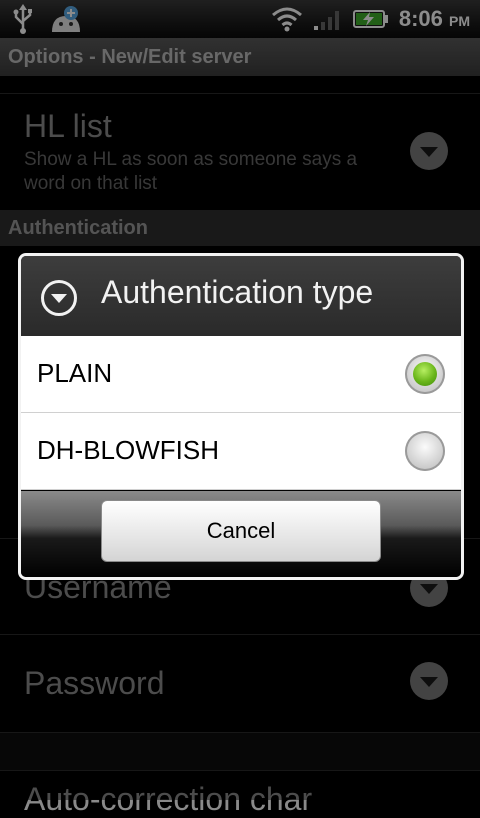  I want to click on option-label: PLAIN, so click(75, 373).